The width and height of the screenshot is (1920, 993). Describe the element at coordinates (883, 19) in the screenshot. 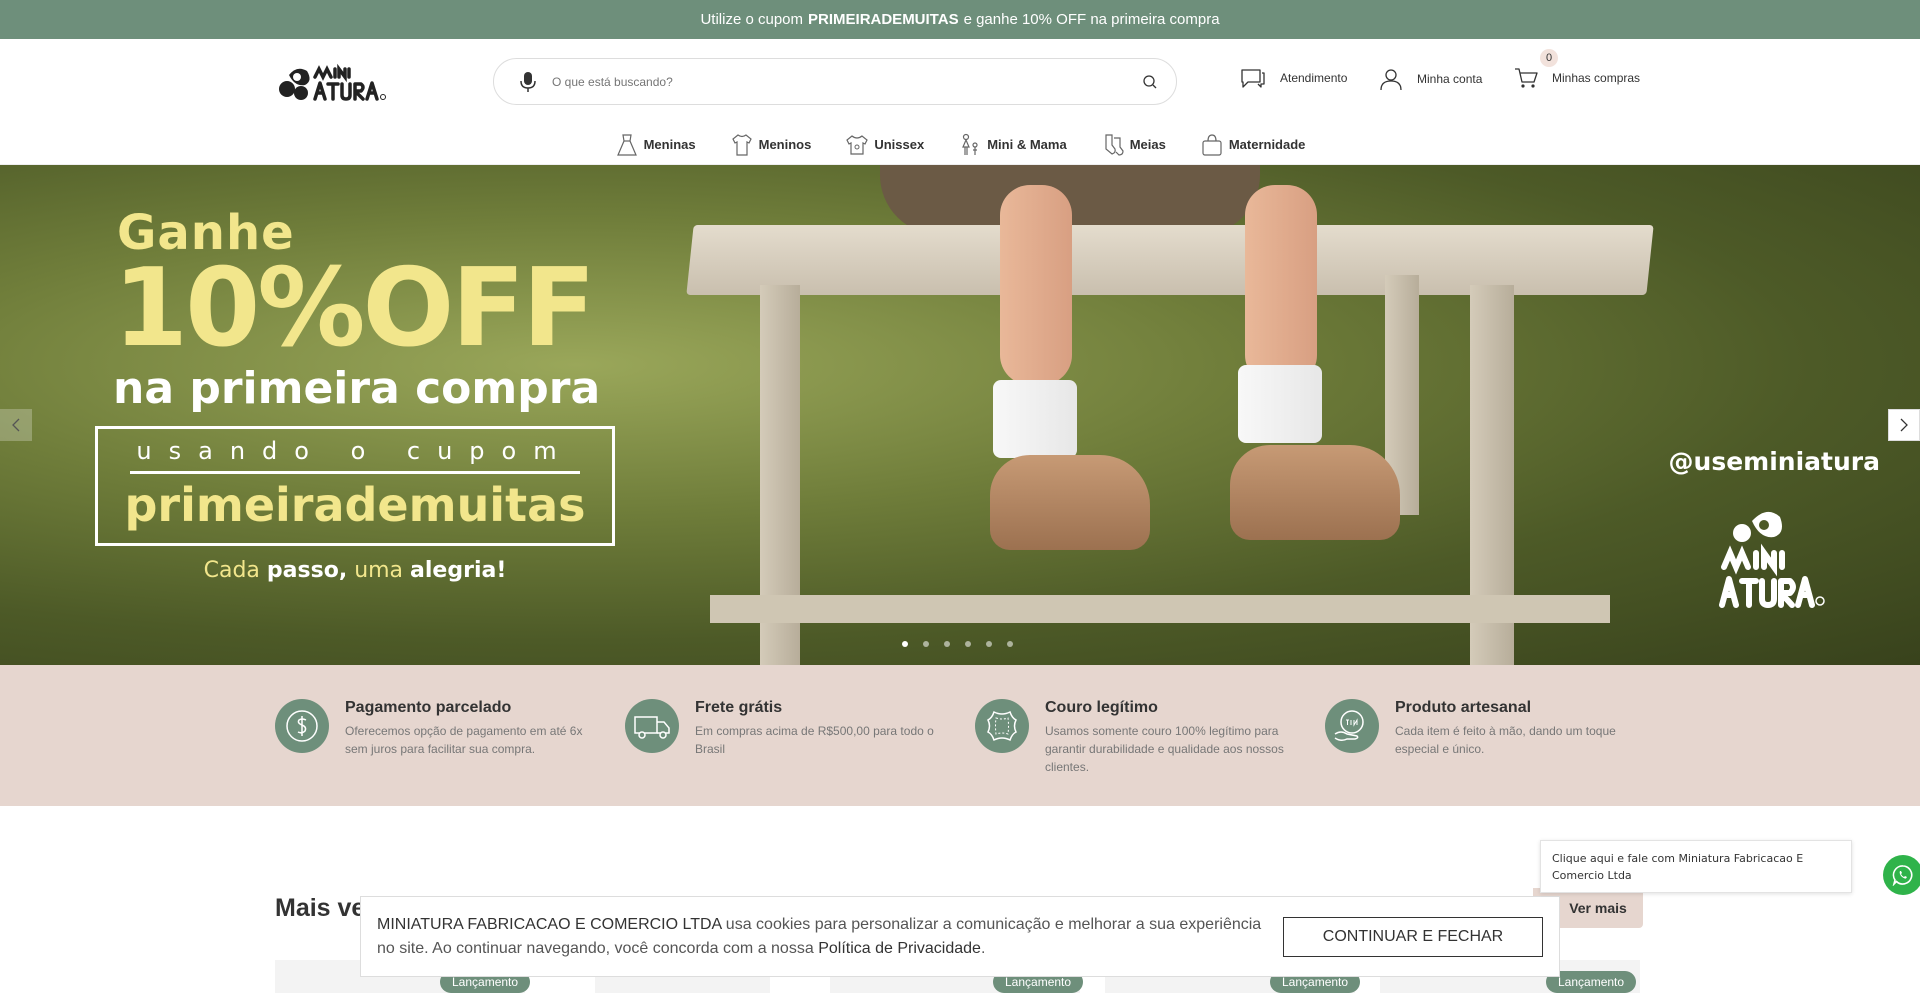

I see `coupon-code: PRIMEIRADEMUITAS` at that location.